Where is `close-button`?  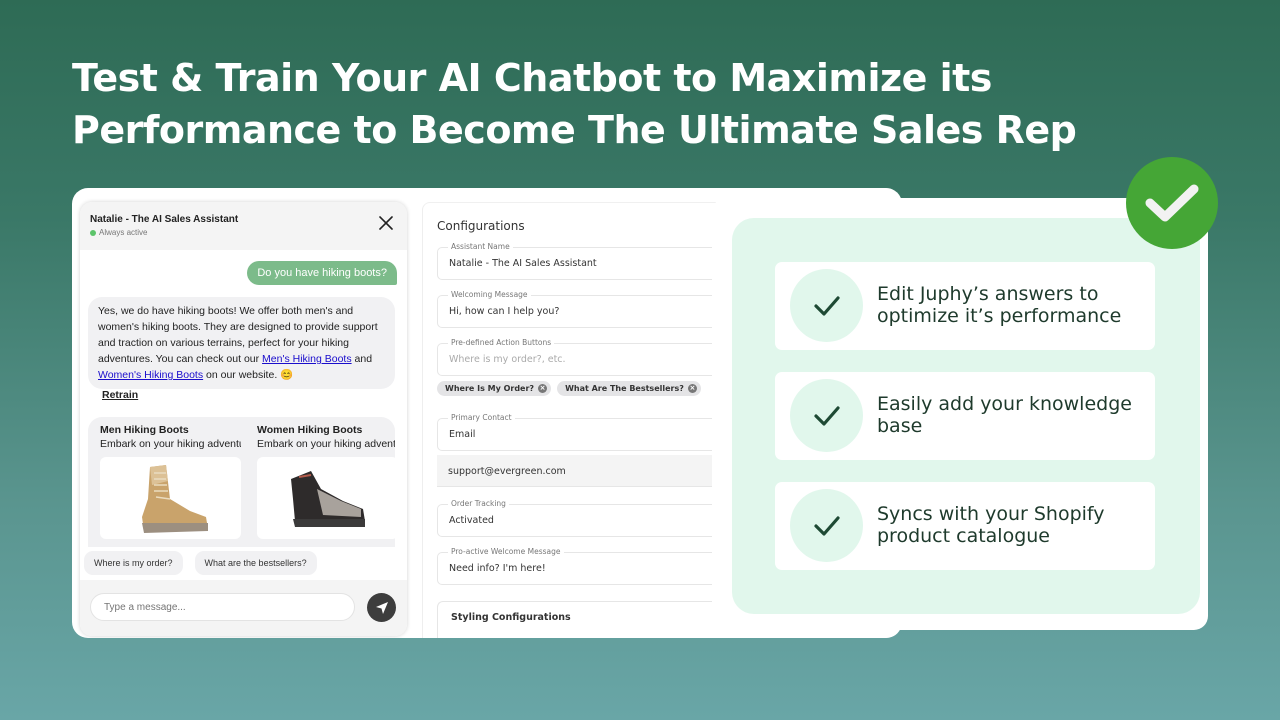
close-button is located at coordinates (386, 223).